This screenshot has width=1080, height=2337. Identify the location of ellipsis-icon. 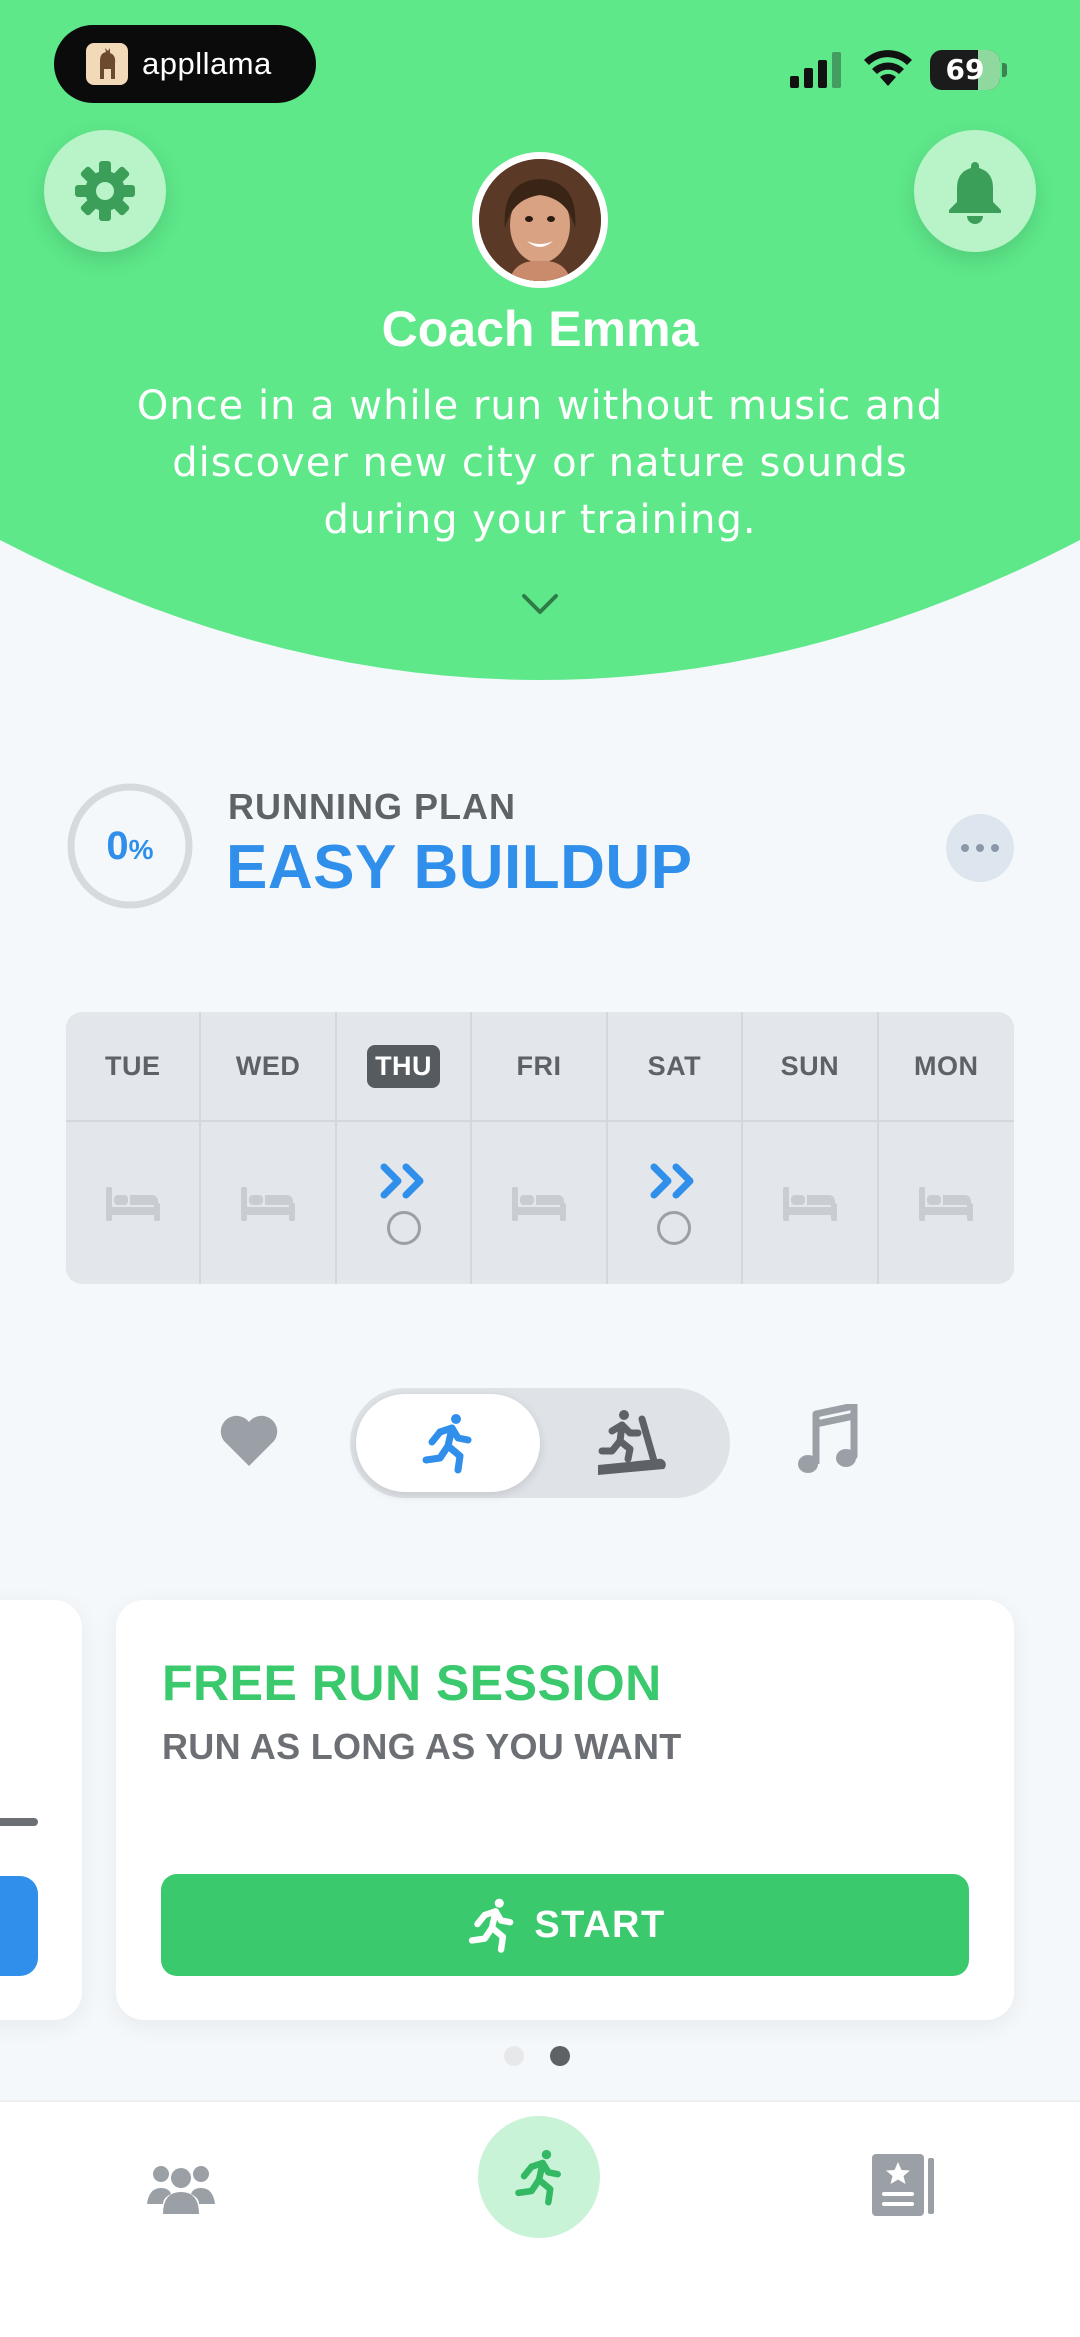
(980, 848).